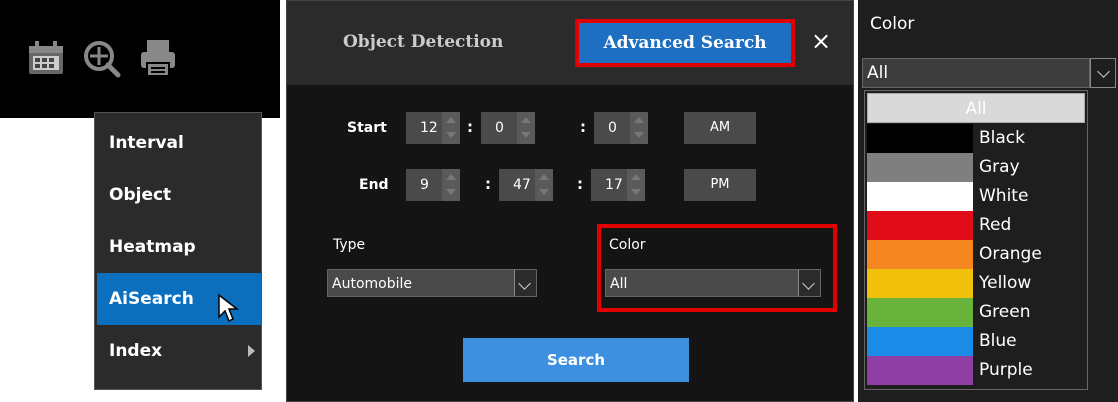 This screenshot has width=1118, height=402. I want to click on end-ampm-button: PM, so click(720, 185).